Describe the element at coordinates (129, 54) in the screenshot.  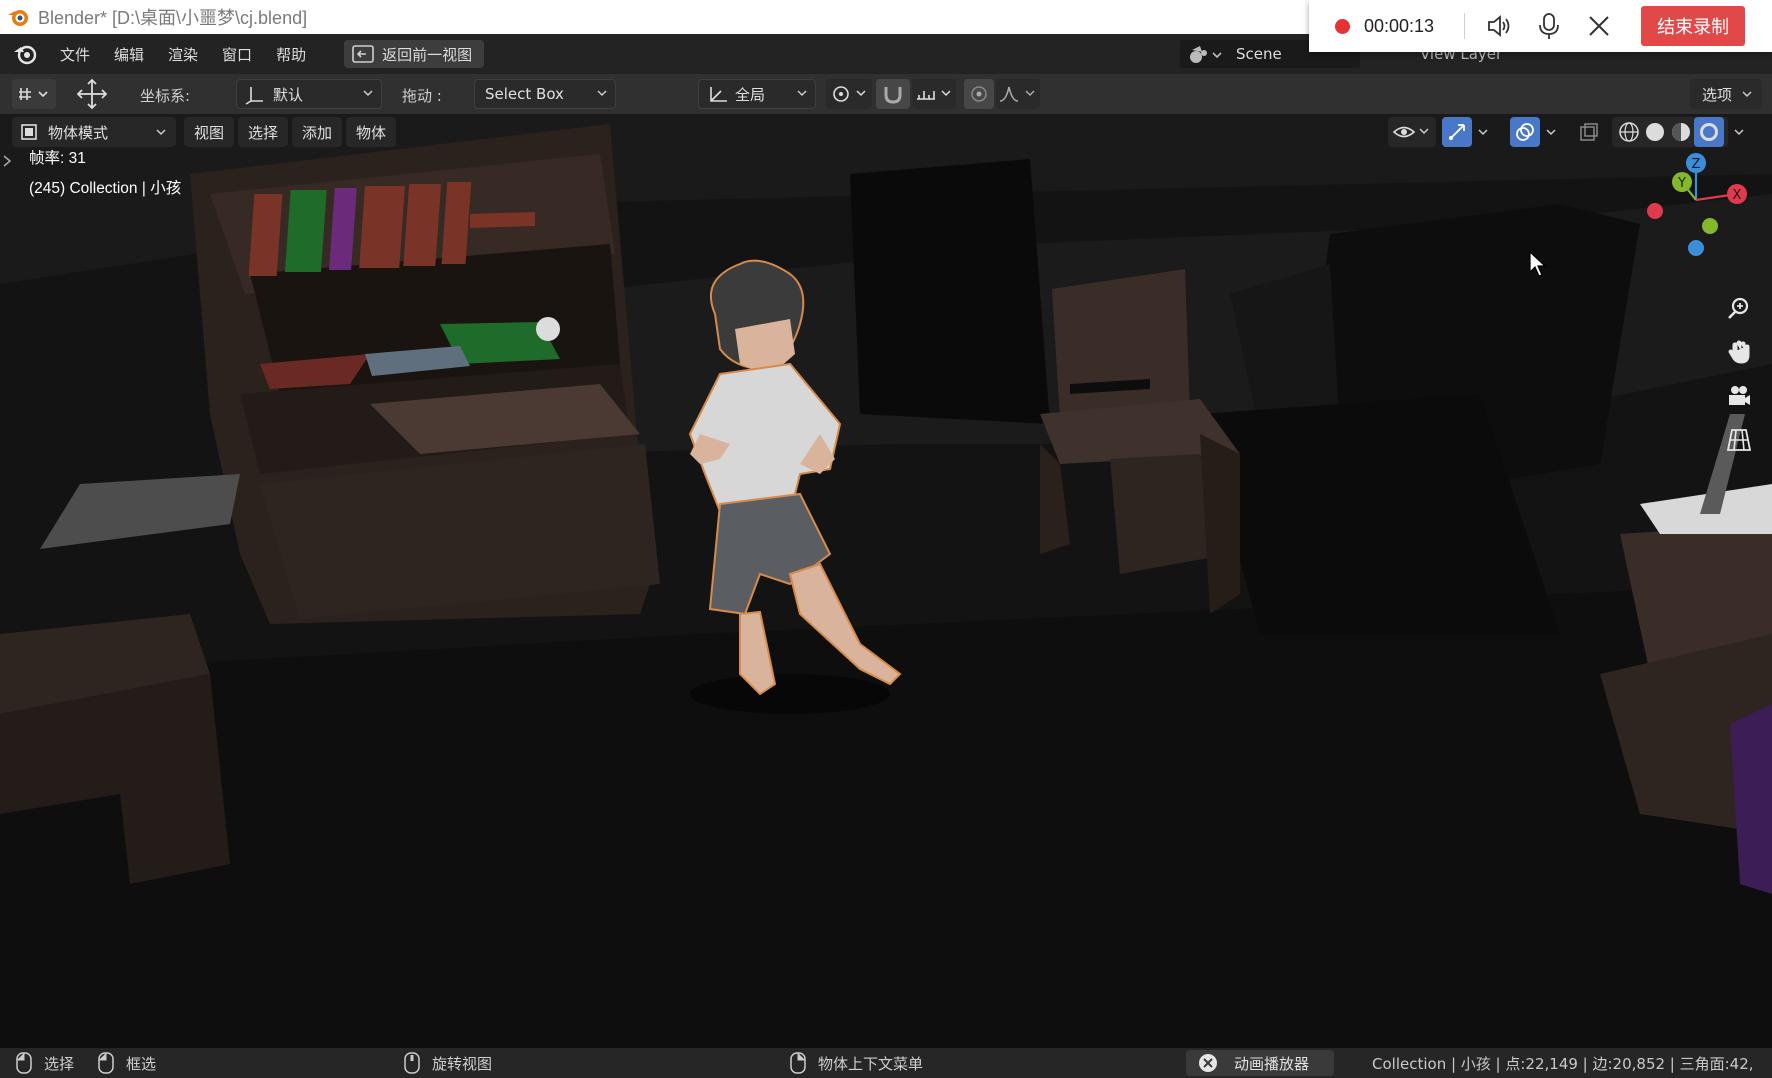
I see `menu-edit: 编辑` at that location.